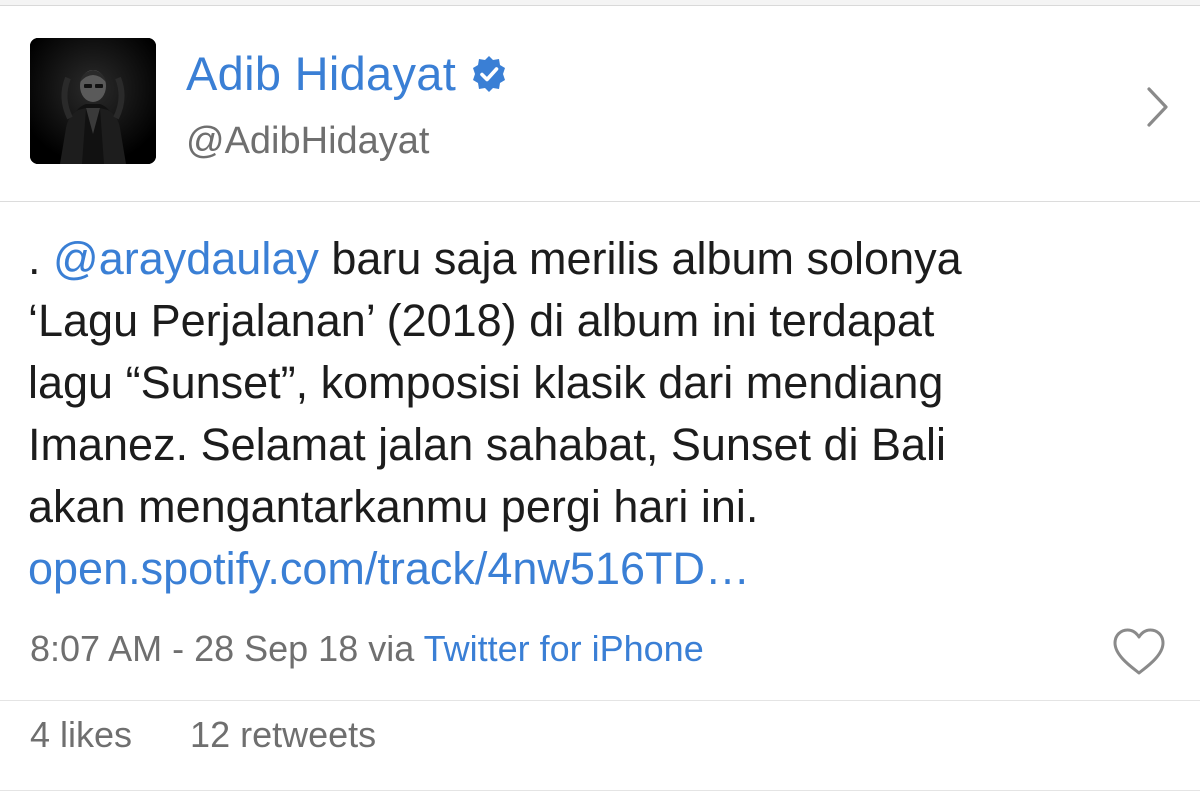  What do you see at coordinates (81, 735) in the screenshot?
I see `likes-count: 4 likes` at bounding box center [81, 735].